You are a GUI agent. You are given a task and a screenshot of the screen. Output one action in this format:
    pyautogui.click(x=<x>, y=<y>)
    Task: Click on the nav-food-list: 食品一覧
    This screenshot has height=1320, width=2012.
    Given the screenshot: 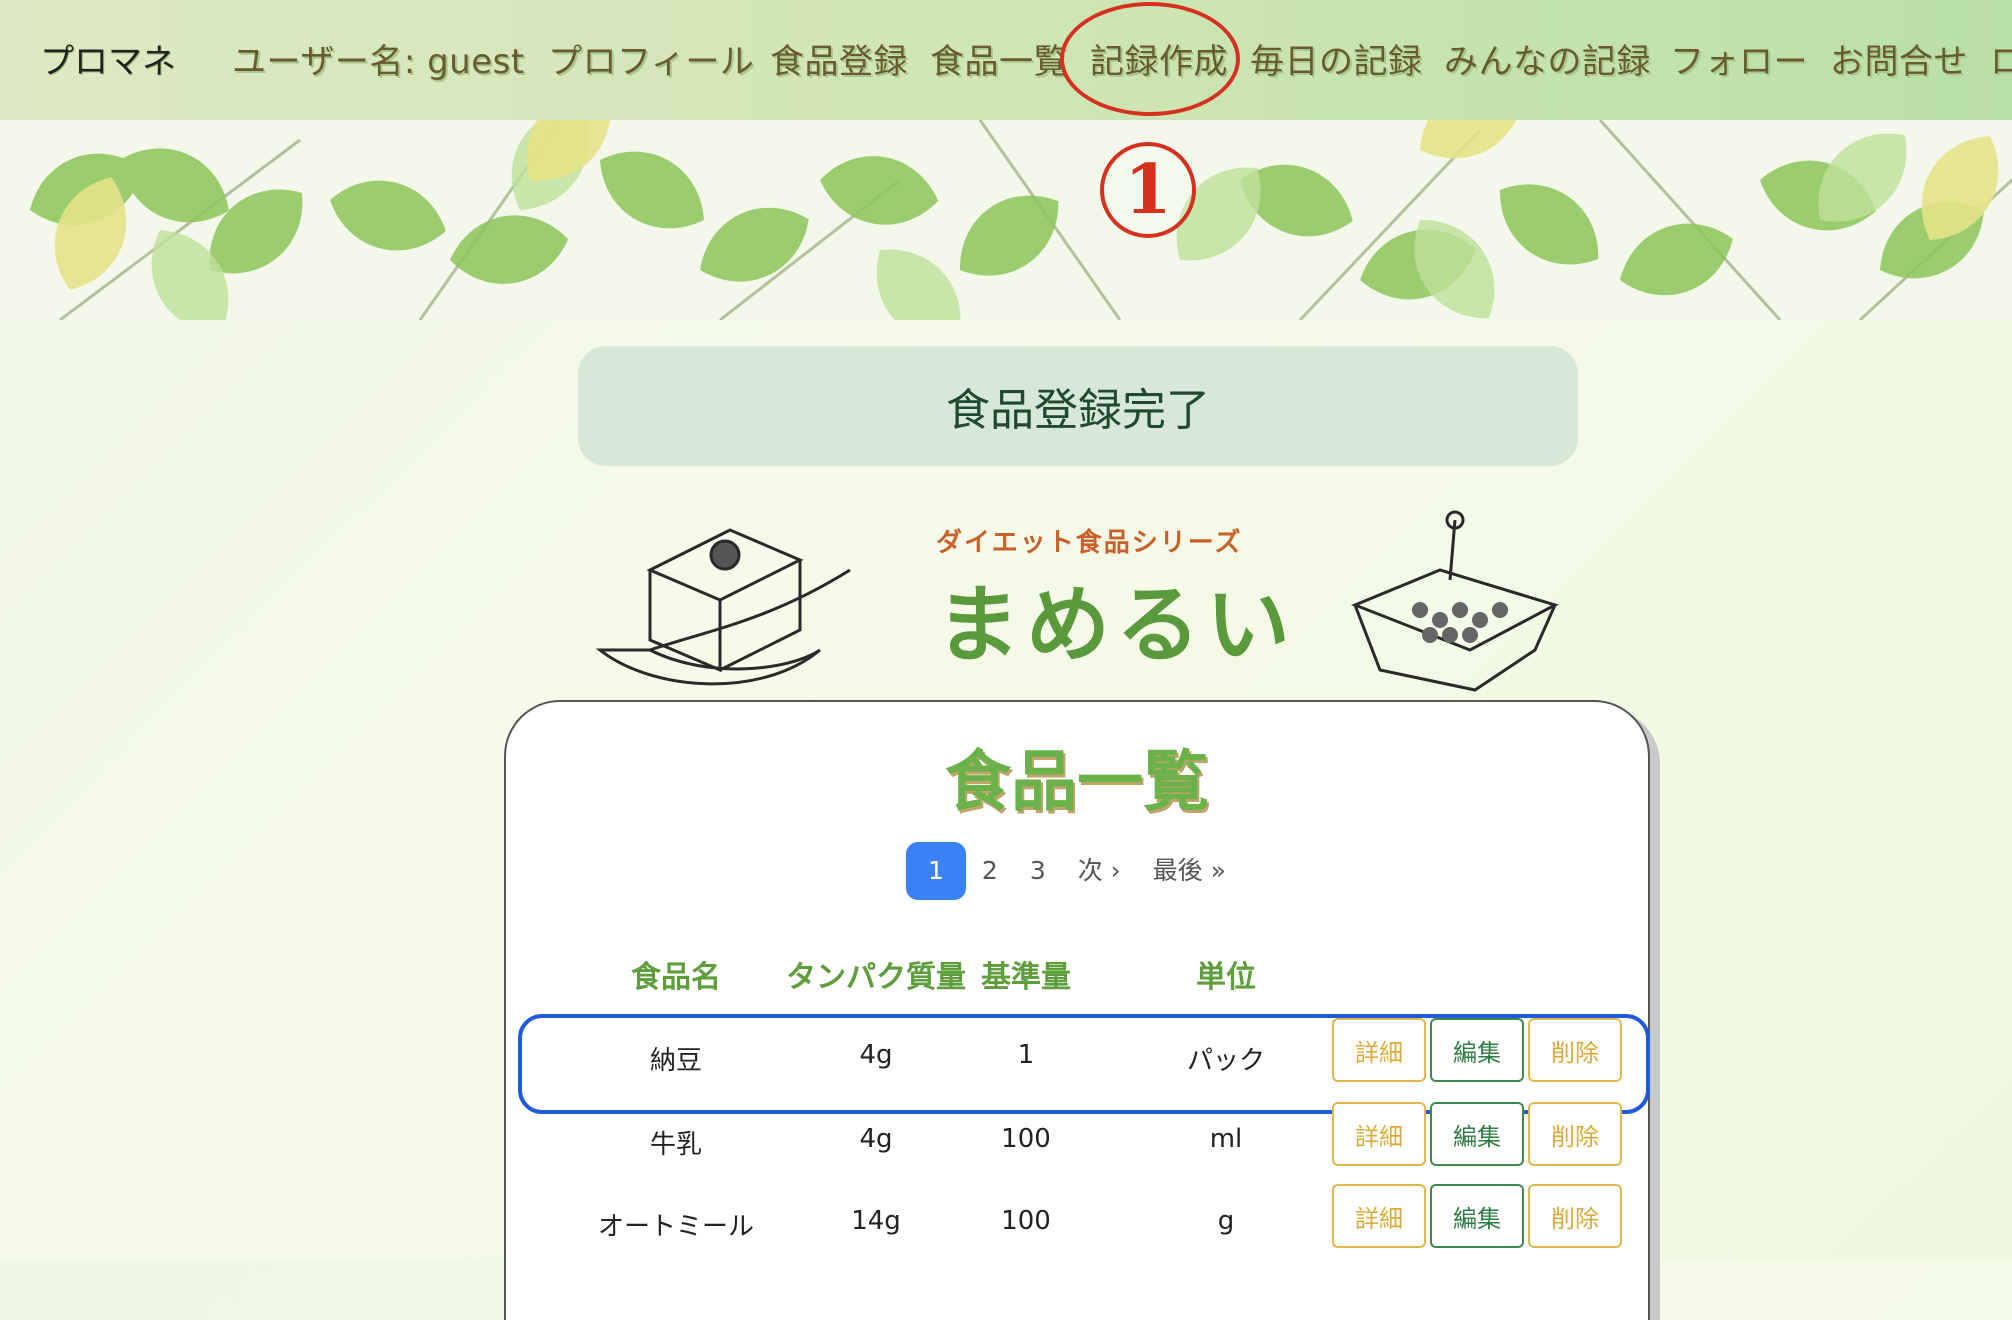 What is the action you would take?
    pyautogui.click(x=999, y=58)
    